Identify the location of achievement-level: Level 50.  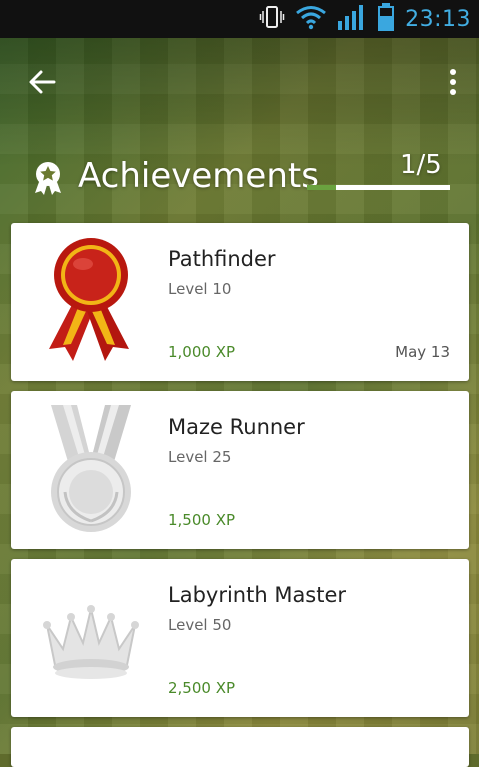
(200, 625).